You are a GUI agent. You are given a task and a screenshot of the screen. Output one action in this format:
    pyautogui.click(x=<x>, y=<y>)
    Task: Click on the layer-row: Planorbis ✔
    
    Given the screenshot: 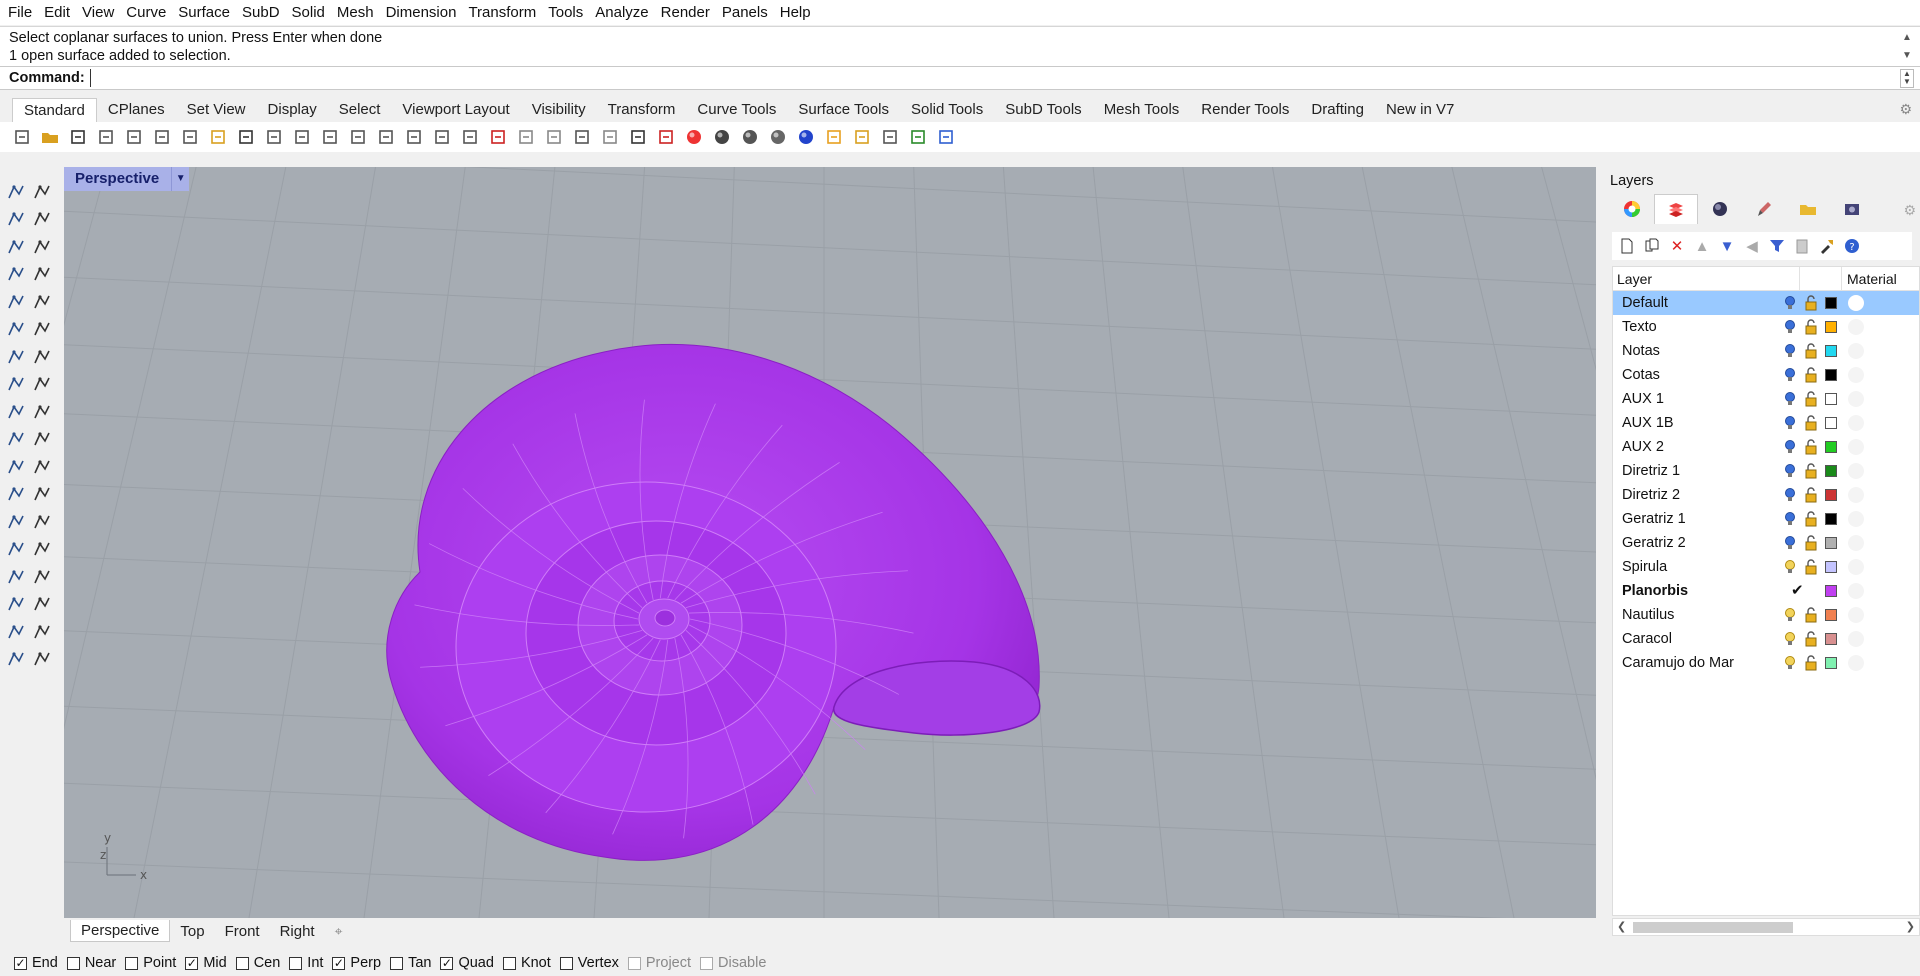 What is the action you would take?
    pyautogui.click(x=1766, y=591)
    